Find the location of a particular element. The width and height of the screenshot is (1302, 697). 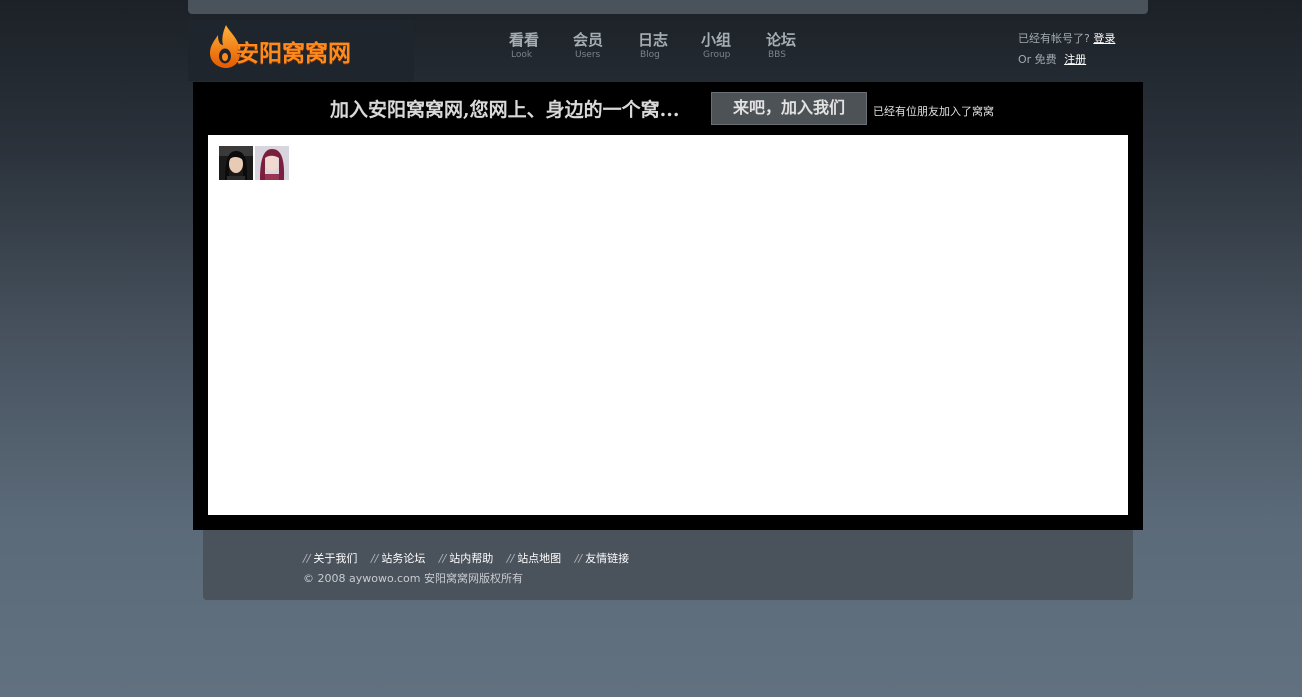

nav-item-label: 日志 is located at coordinates (653, 40).